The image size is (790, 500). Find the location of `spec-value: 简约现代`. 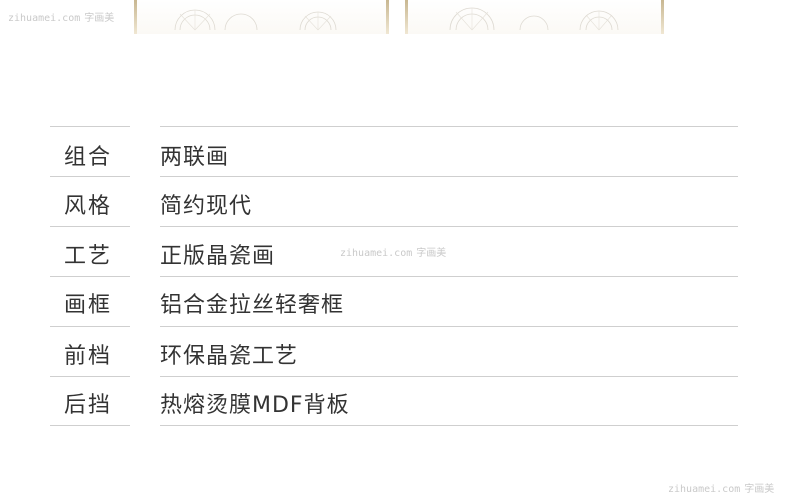

spec-value: 简约现代 is located at coordinates (206, 206).